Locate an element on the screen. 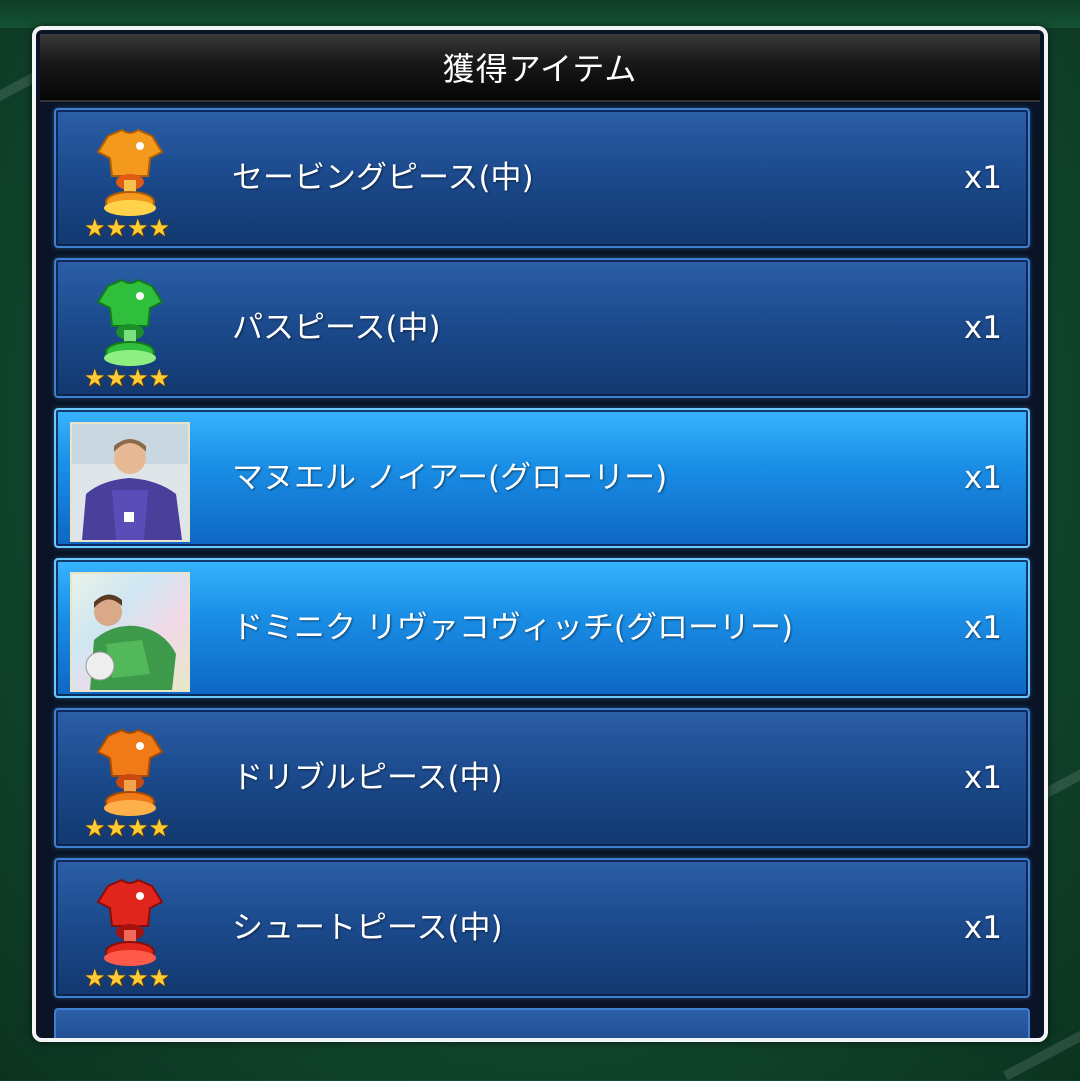 This screenshot has height=1081, width=1080. item-name: マヌエル ノイアー(グローリー) is located at coordinates (450, 478).